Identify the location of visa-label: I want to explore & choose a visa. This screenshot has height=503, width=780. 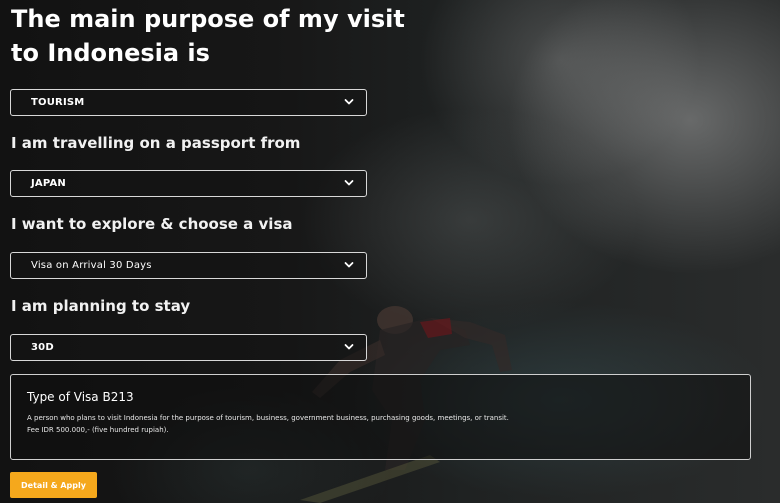
(152, 224).